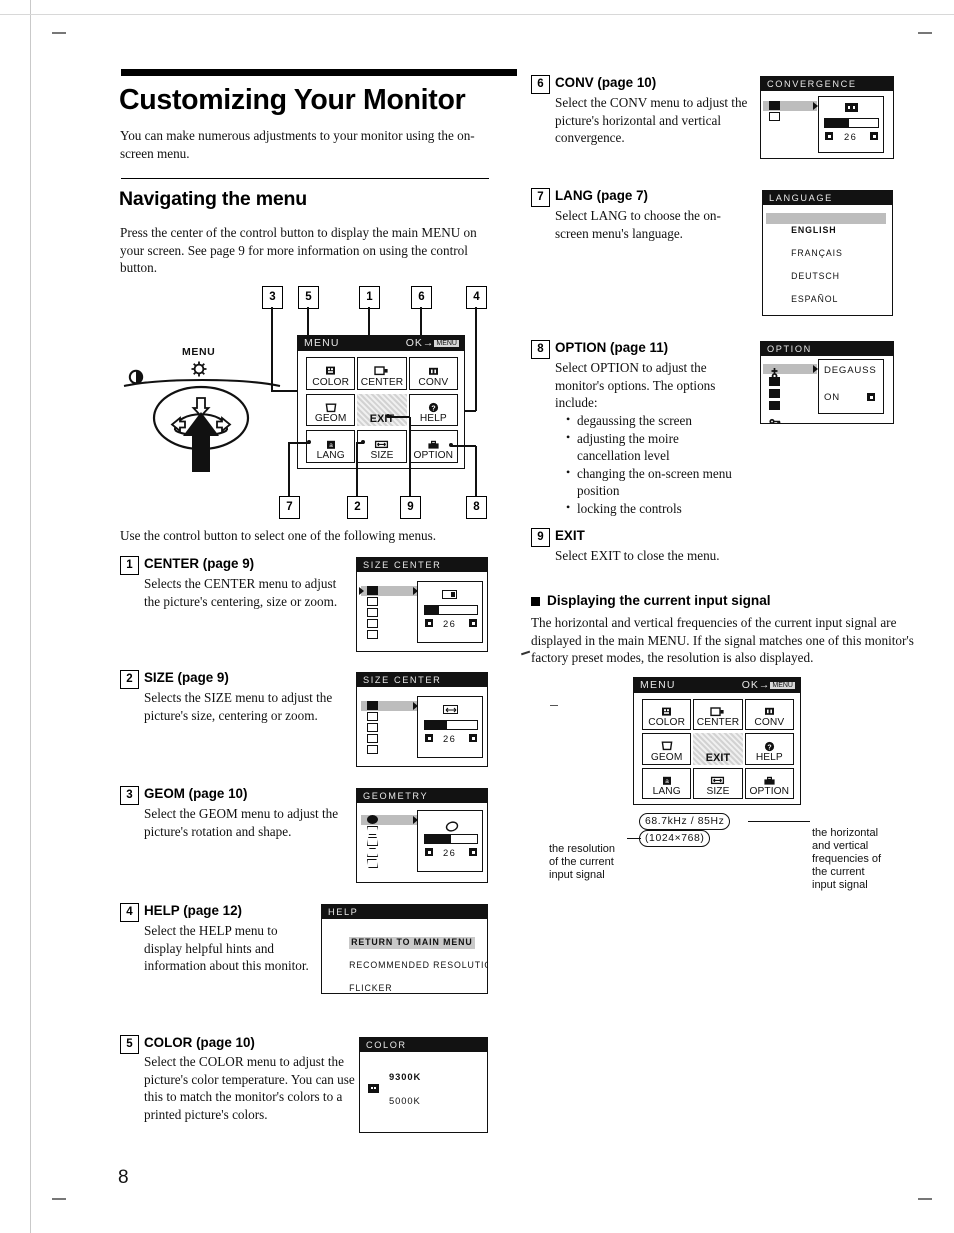 The width and height of the screenshot is (954, 1233). I want to click on osd-help-item-selected: RETURN TO MAIN MENU, so click(412, 943).